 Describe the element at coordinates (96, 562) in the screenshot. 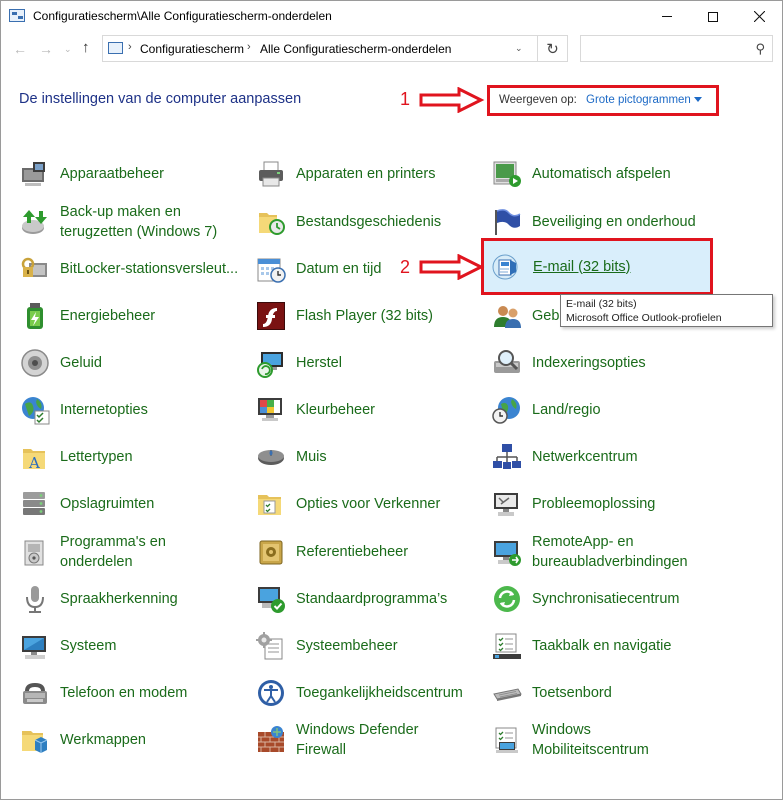

I see `cp-item-label-line2: onderdelen` at that location.